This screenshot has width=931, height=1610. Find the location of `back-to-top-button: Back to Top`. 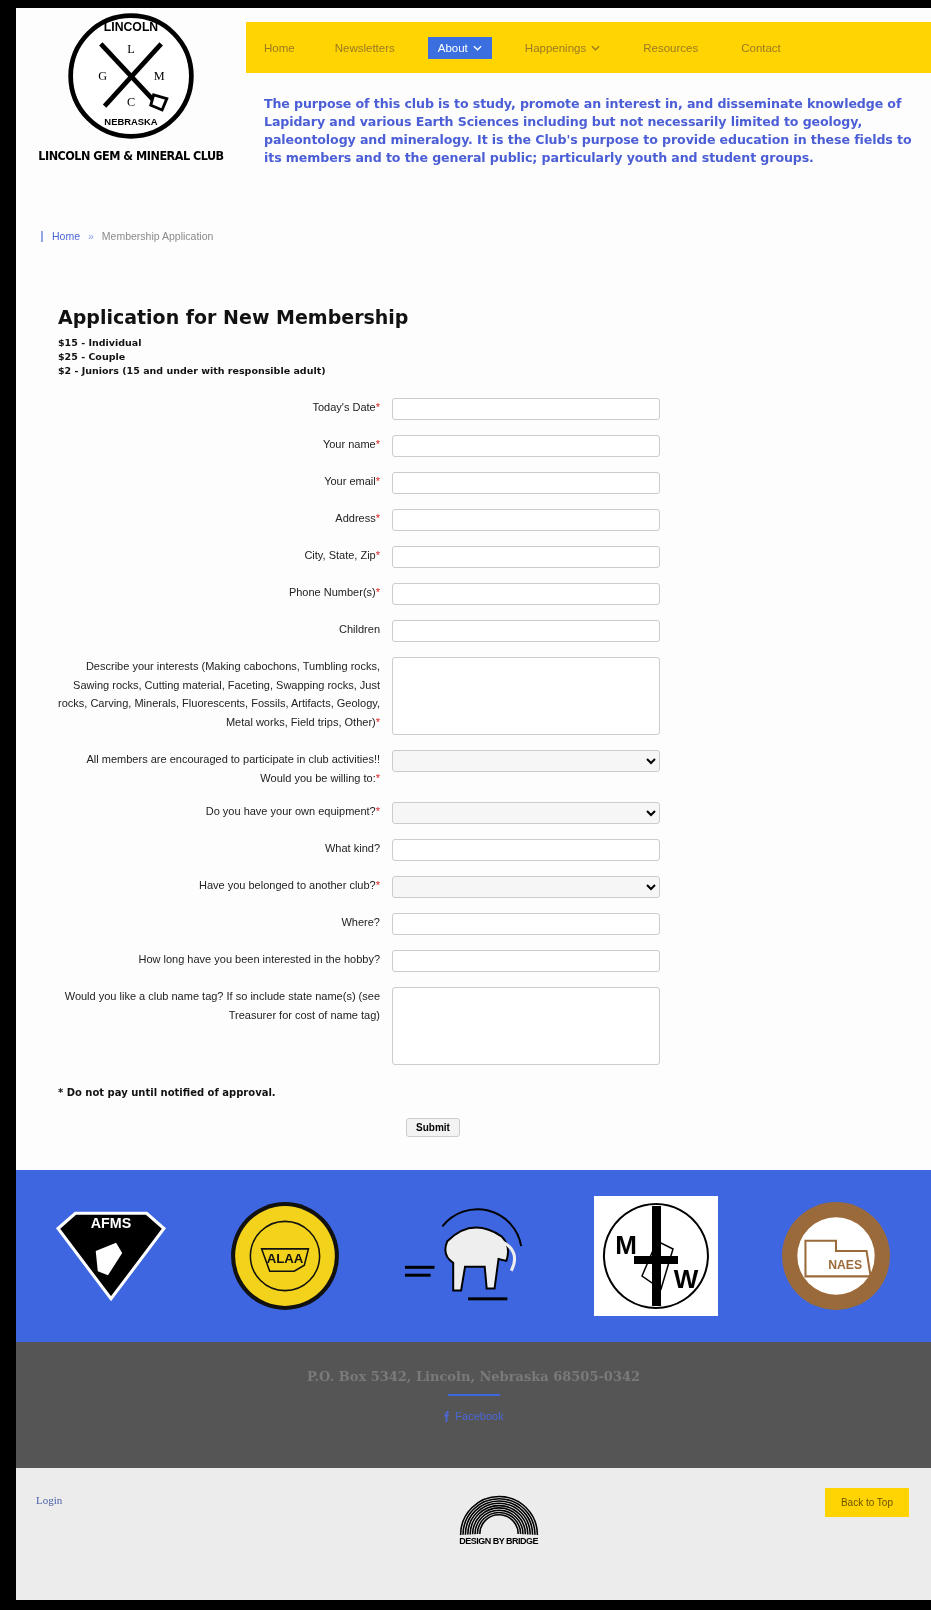

back-to-top-button: Back to Top is located at coordinates (866, 1502).